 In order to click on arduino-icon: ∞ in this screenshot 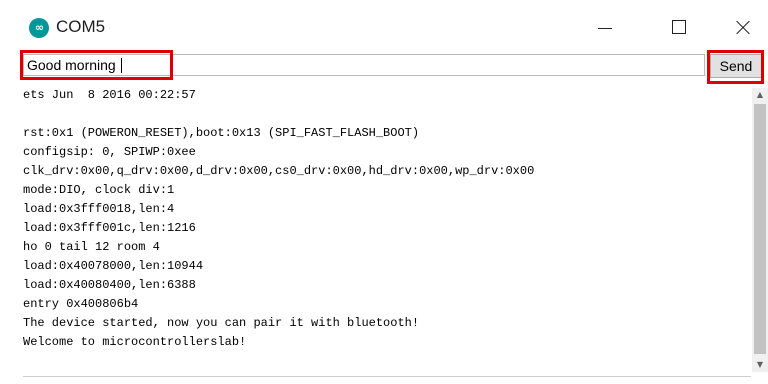, I will do `click(39, 28)`.